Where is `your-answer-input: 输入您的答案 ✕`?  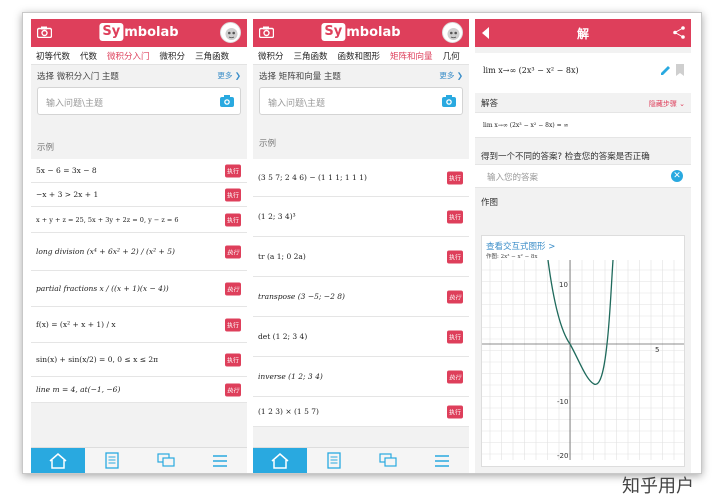
your-answer-input: 输入您的答案 ✕ is located at coordinates (583, 176).